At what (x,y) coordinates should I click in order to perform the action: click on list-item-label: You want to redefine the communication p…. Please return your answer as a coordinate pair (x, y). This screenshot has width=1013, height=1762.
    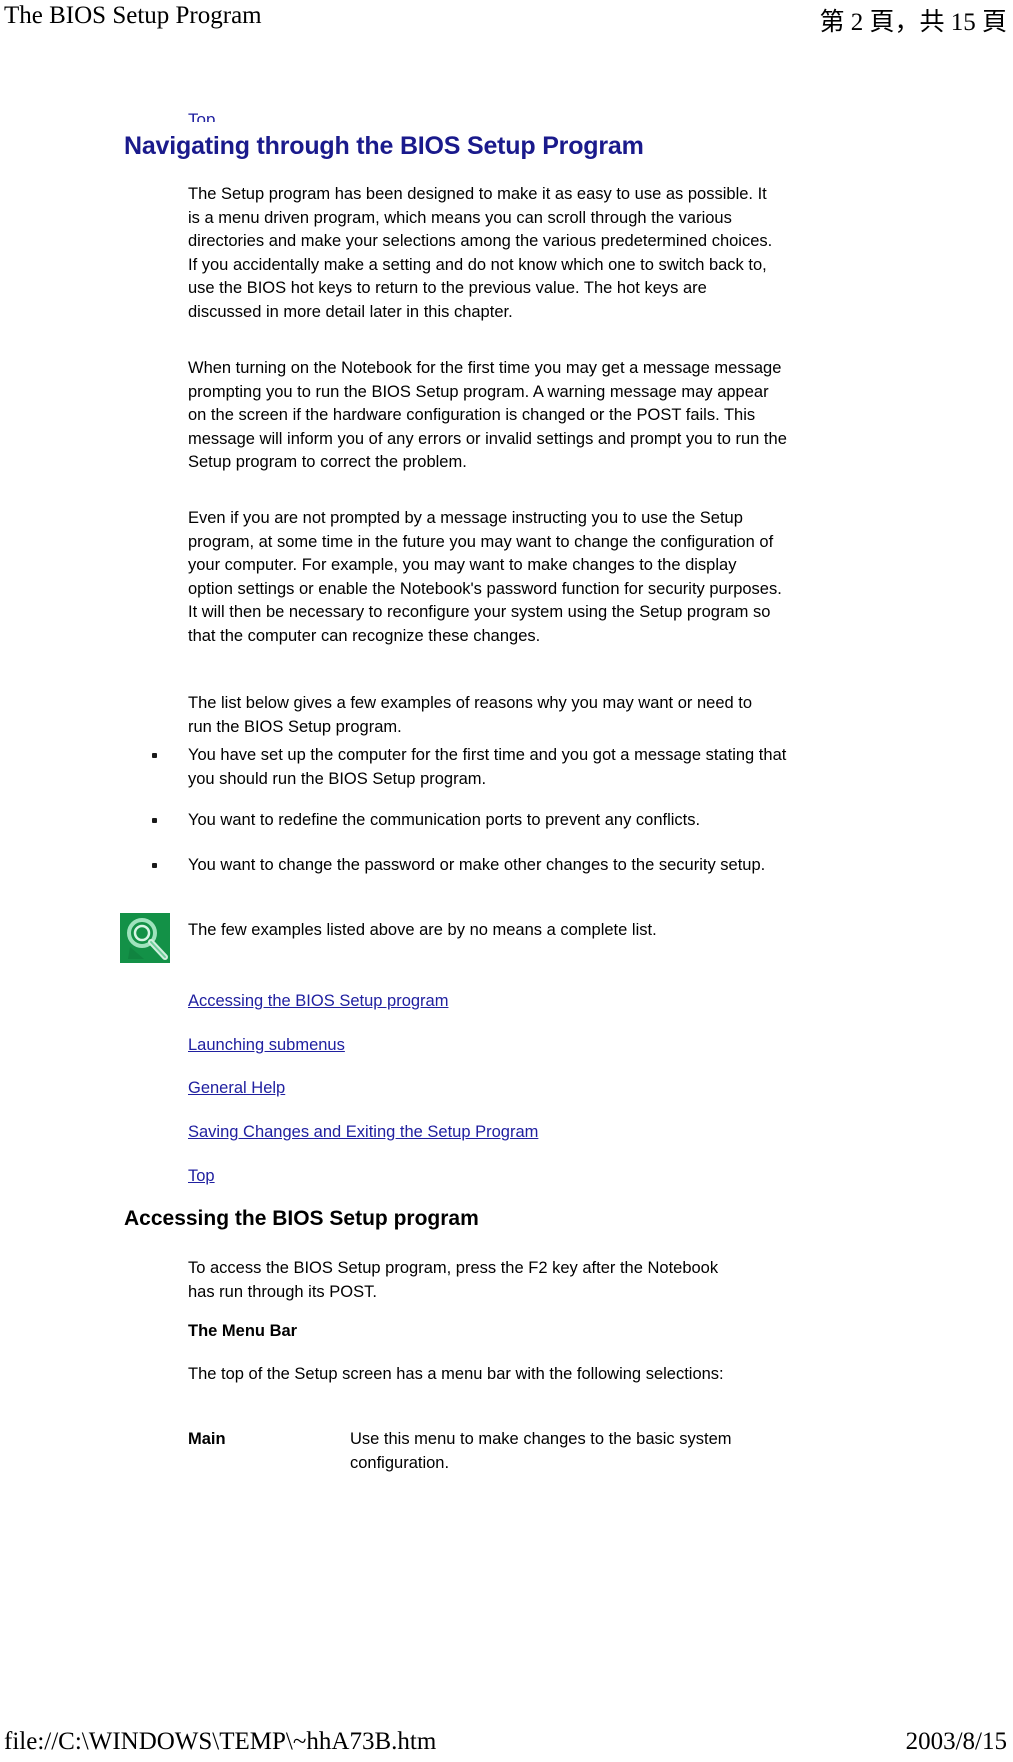
    Looking at the image, I should click on (444, 820).